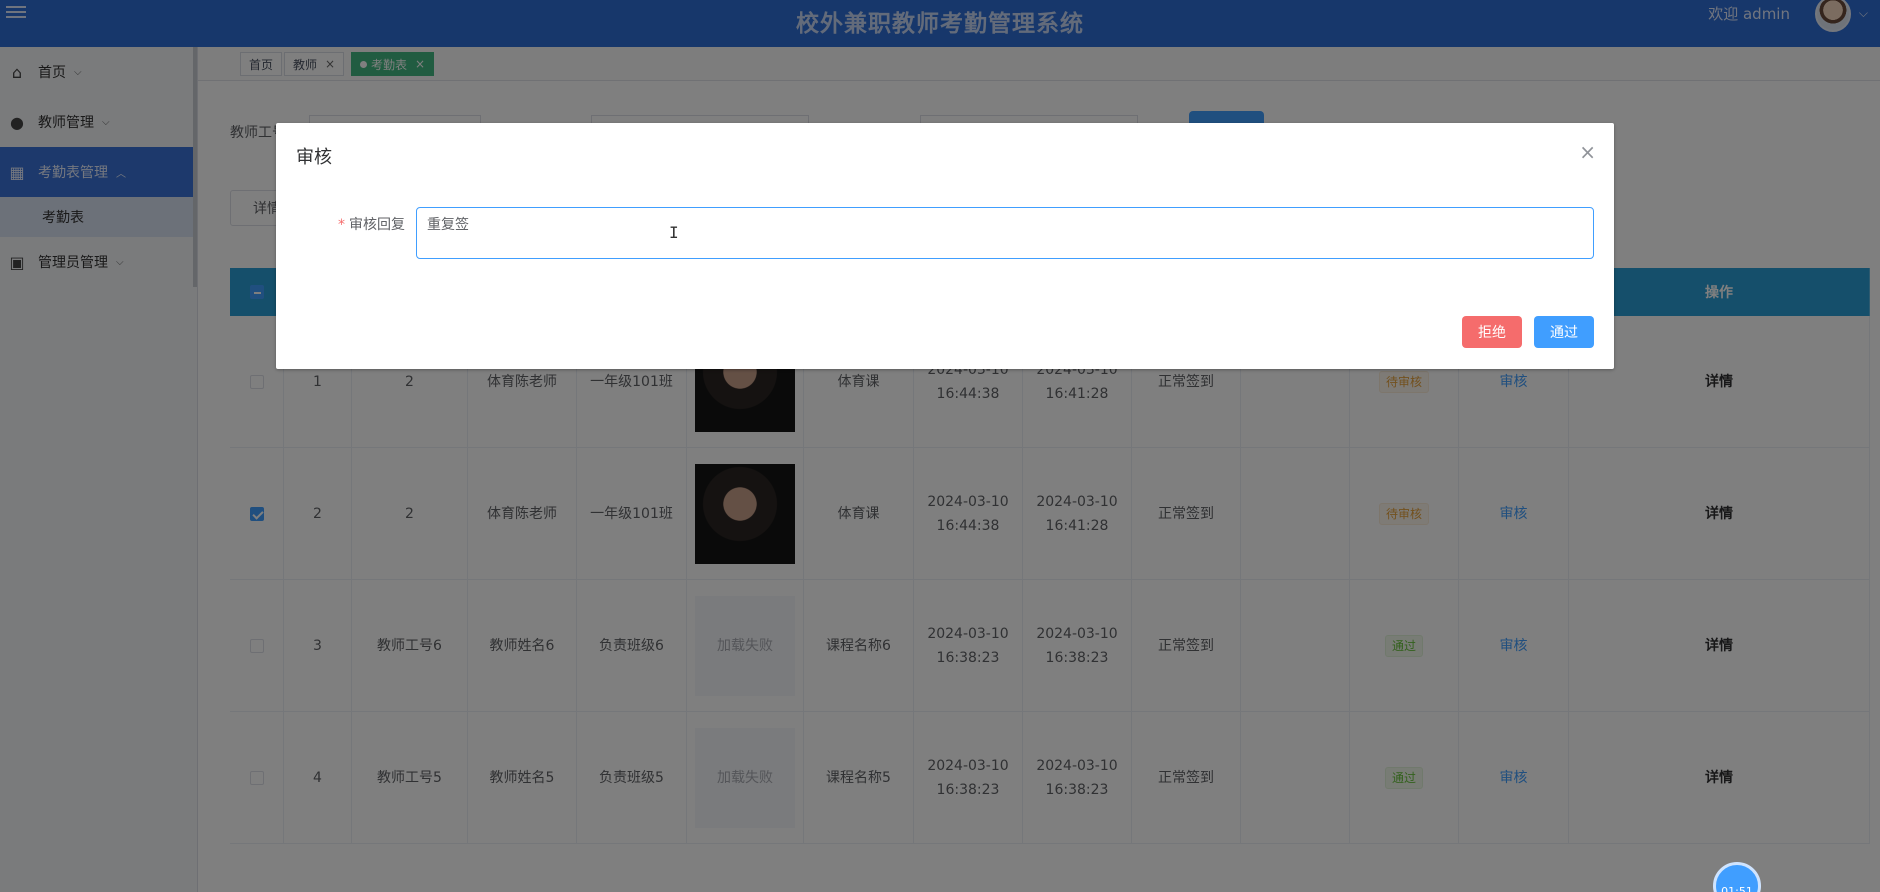 This screenshot has height=892, width=1880. Describe the element at coordinates (1587, 152) in the screenshot. I see `close-icon: ×` at that location.